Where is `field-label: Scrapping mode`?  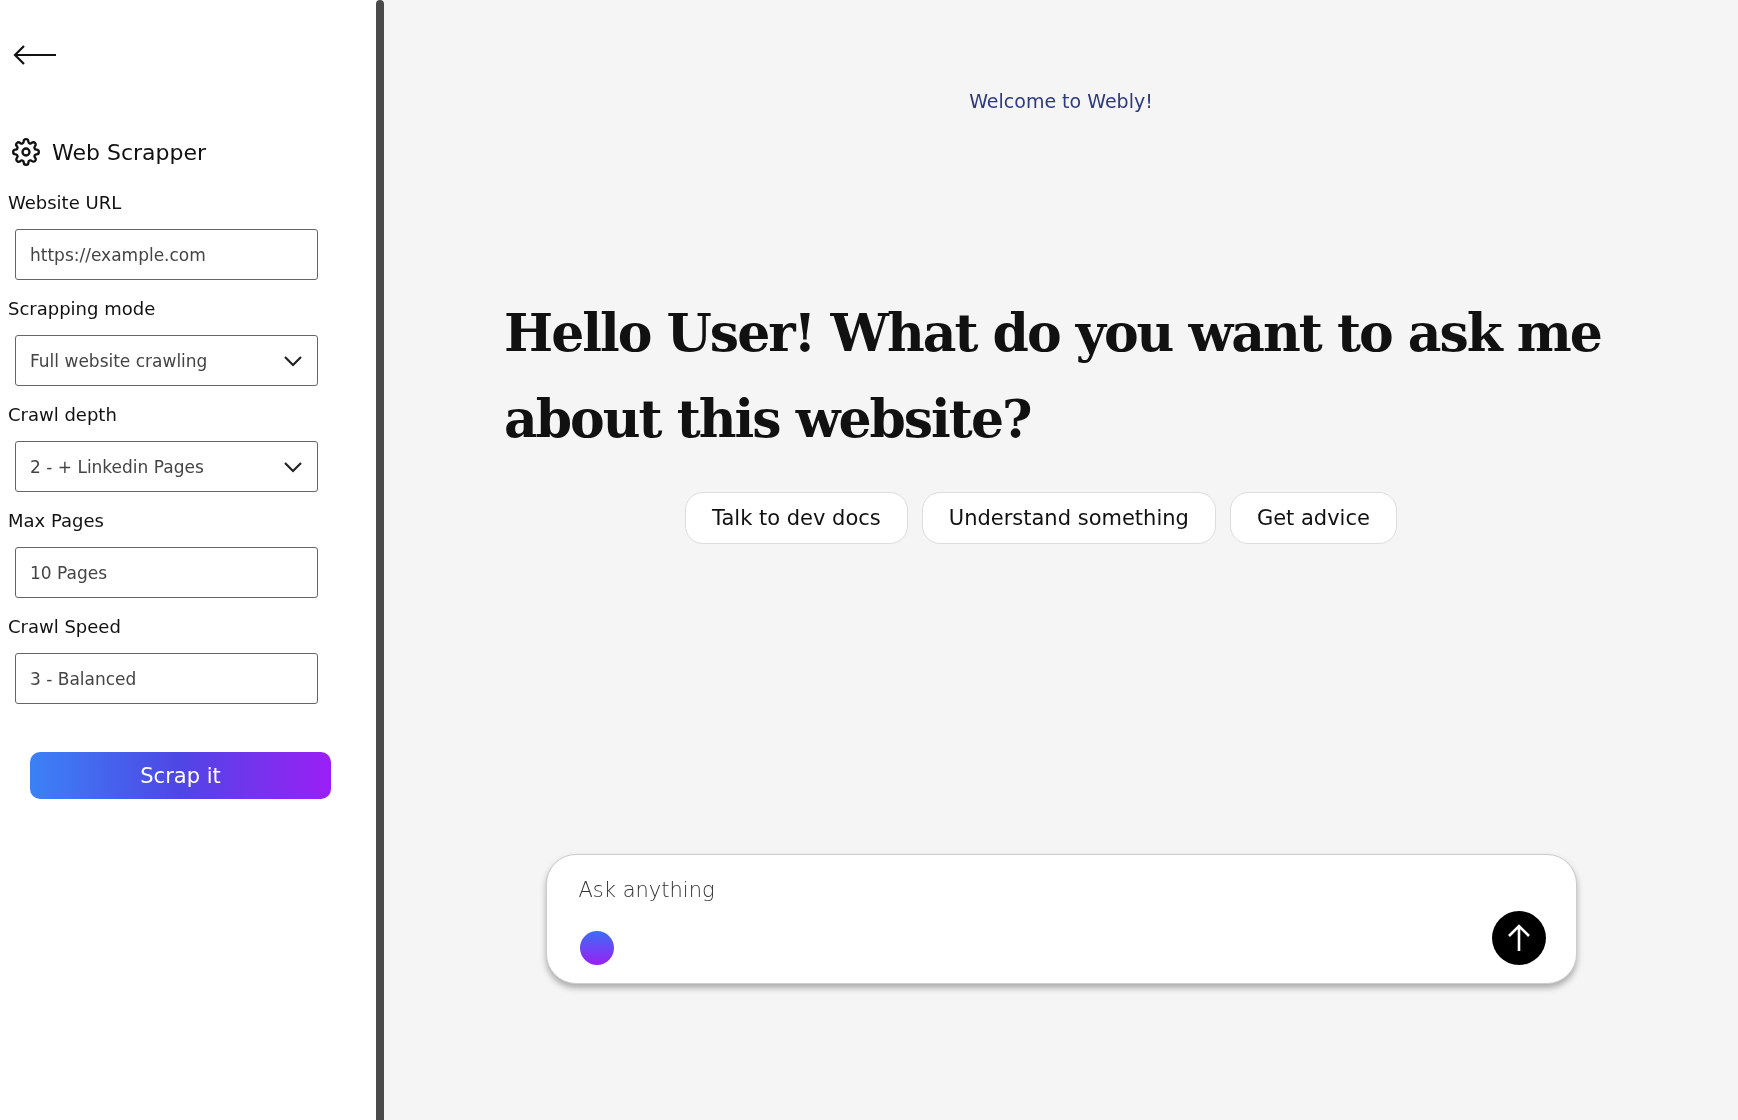
field-label: Scrapping mode is located at coordinates (82, 308).